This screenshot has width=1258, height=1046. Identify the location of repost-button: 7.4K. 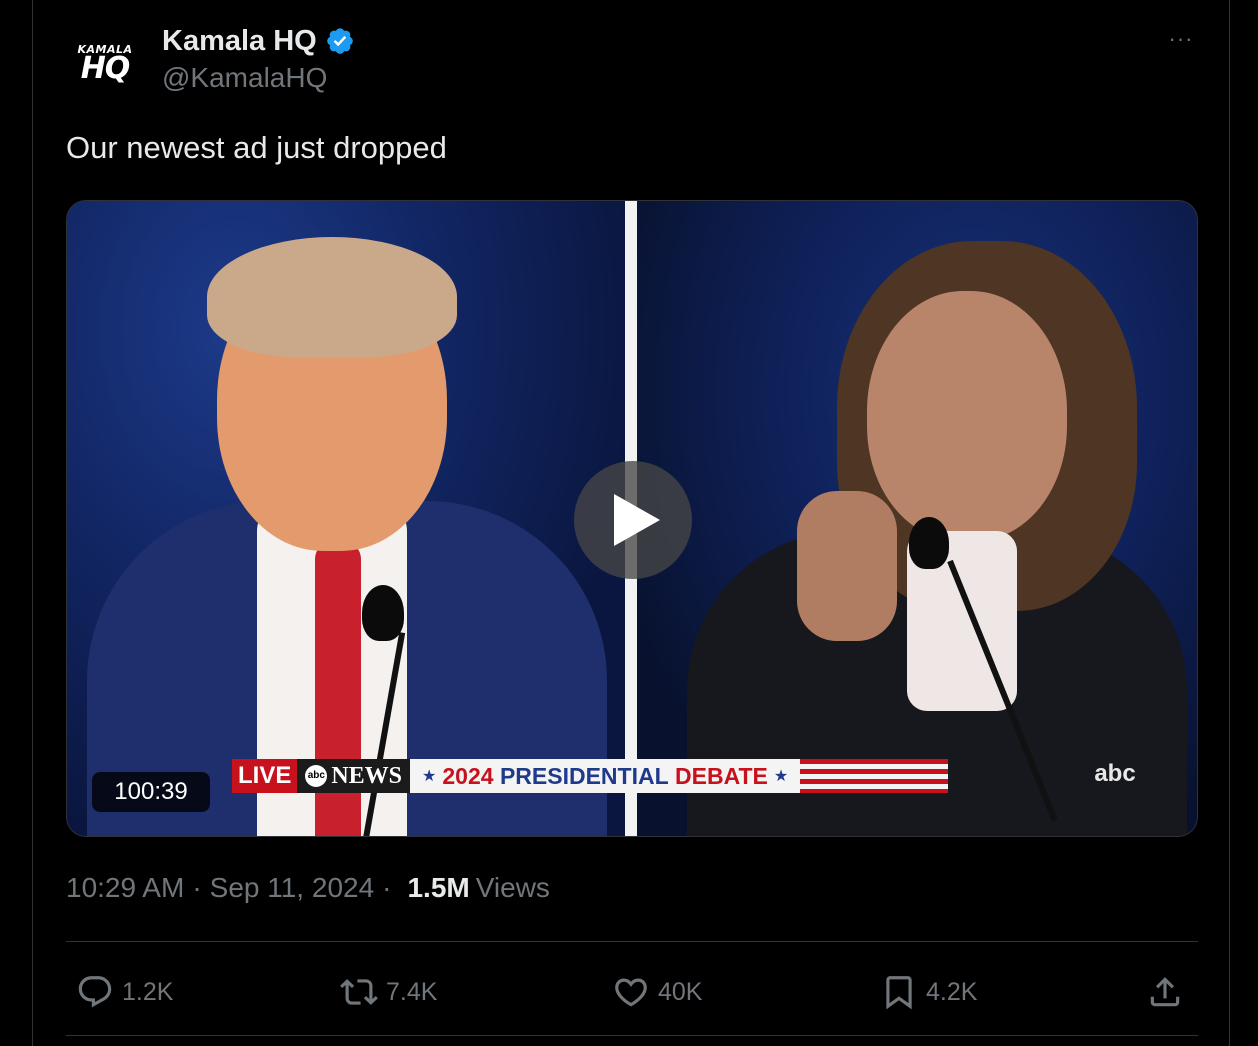
(388, 992).